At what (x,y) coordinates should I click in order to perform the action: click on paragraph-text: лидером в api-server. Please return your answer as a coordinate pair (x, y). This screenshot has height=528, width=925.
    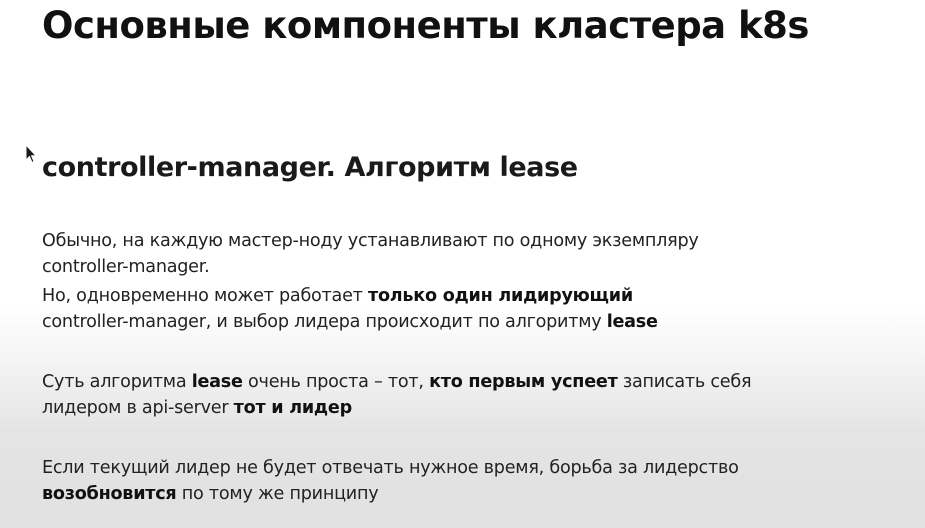
    Looking at the image, I should click on (138, 408).